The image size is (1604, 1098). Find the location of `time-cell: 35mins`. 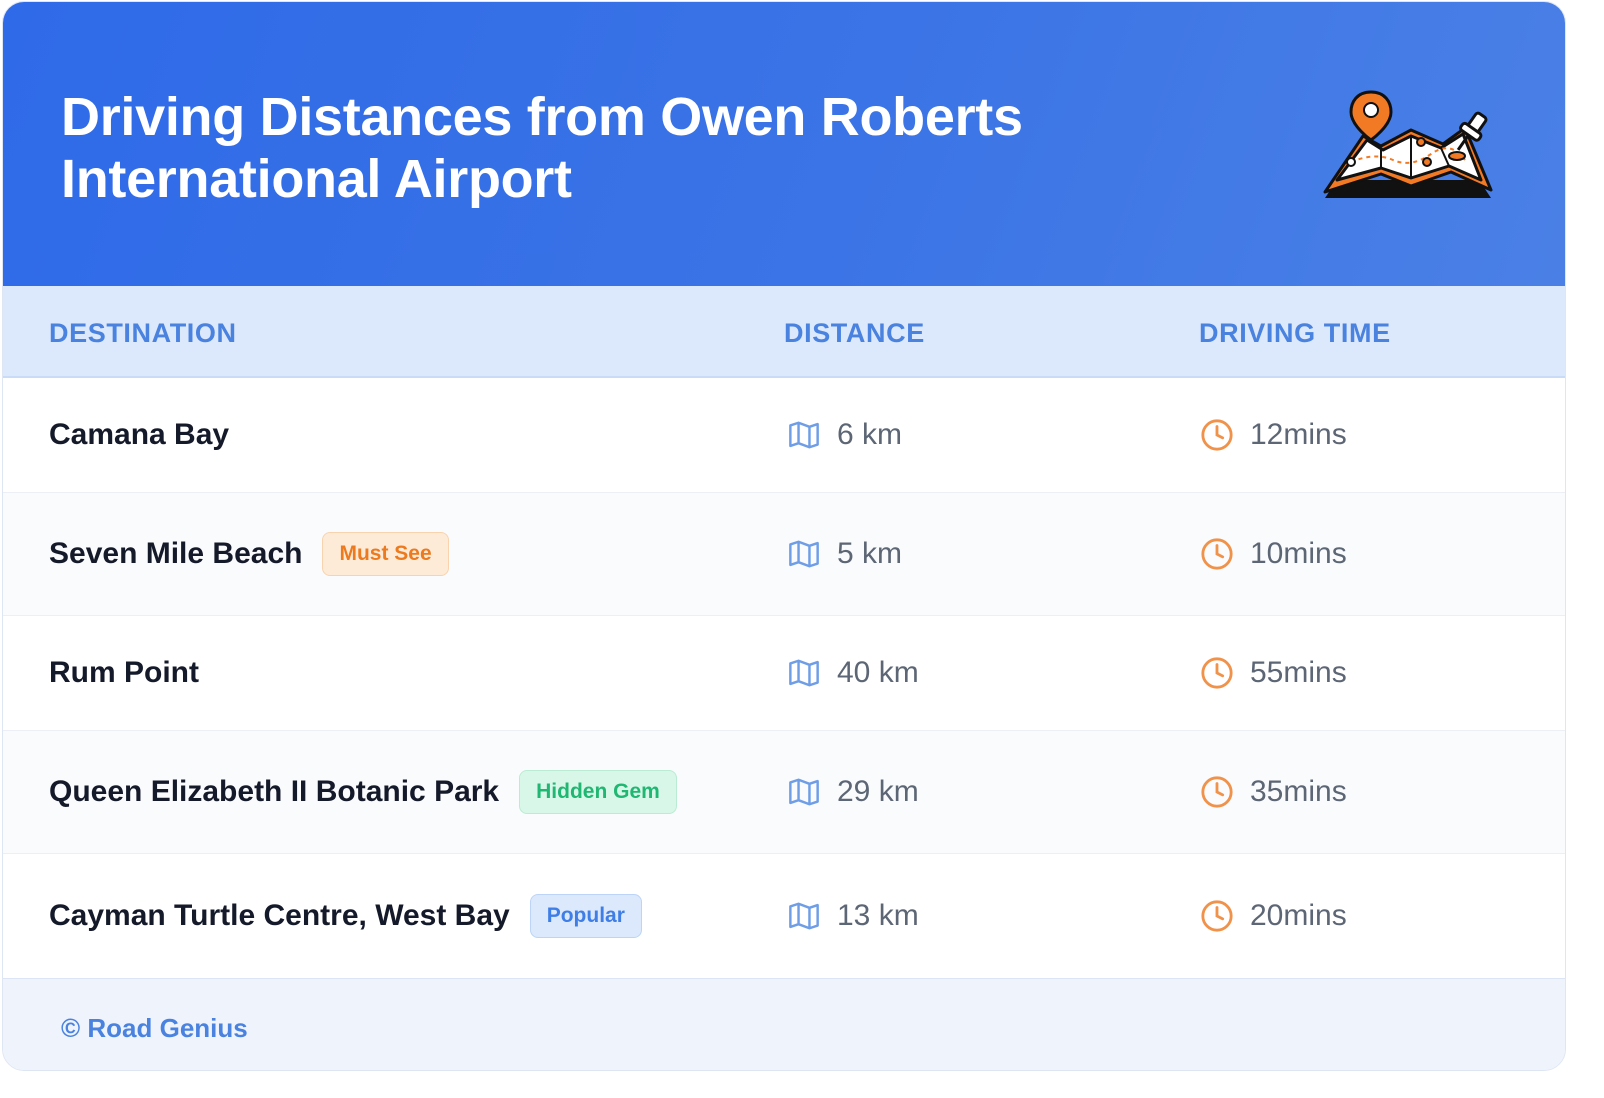

time-cell: 35mins is located at coordinates (1273, 792).